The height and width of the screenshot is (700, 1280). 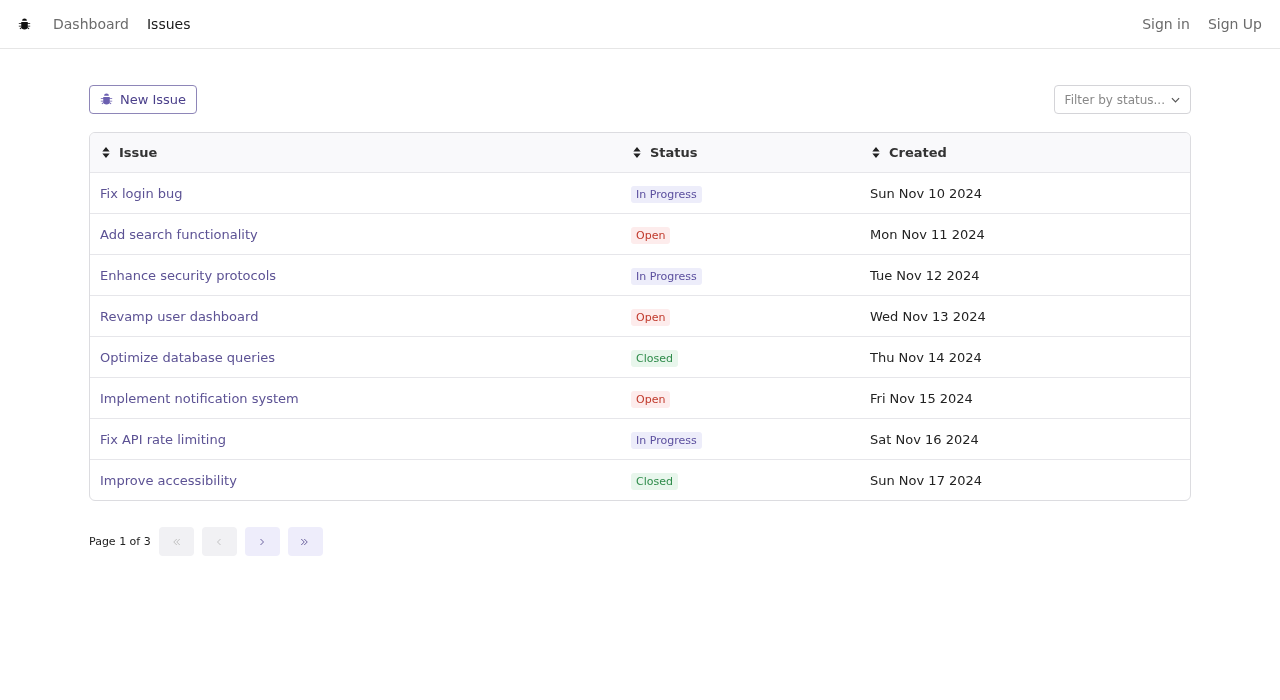 What do you see at coordinates (199, 398) in the screenshot?
I see `issue-link: Implement notification system` at bounding box center [199, 398].